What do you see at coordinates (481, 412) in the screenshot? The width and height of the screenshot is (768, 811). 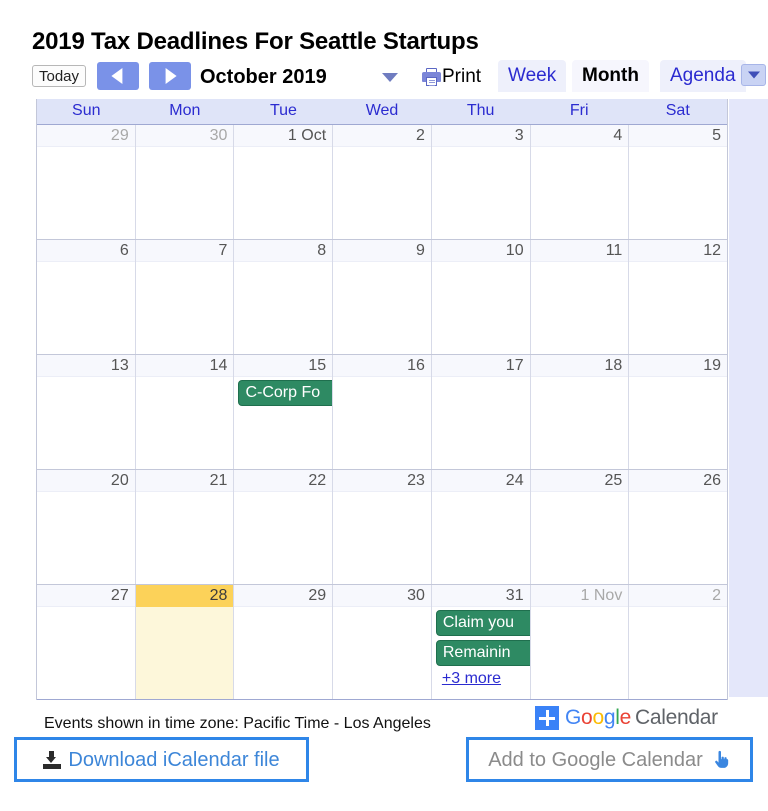 I see `calendar-day-cell: 17` at bounding box center [481, 412].